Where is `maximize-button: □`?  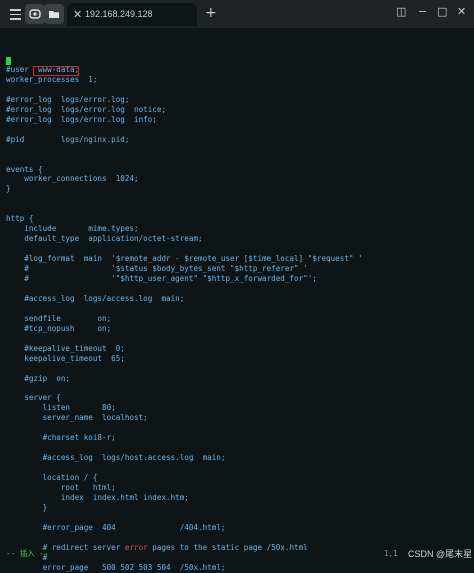
maximize-button: □ is located at coordinates (442, 11).